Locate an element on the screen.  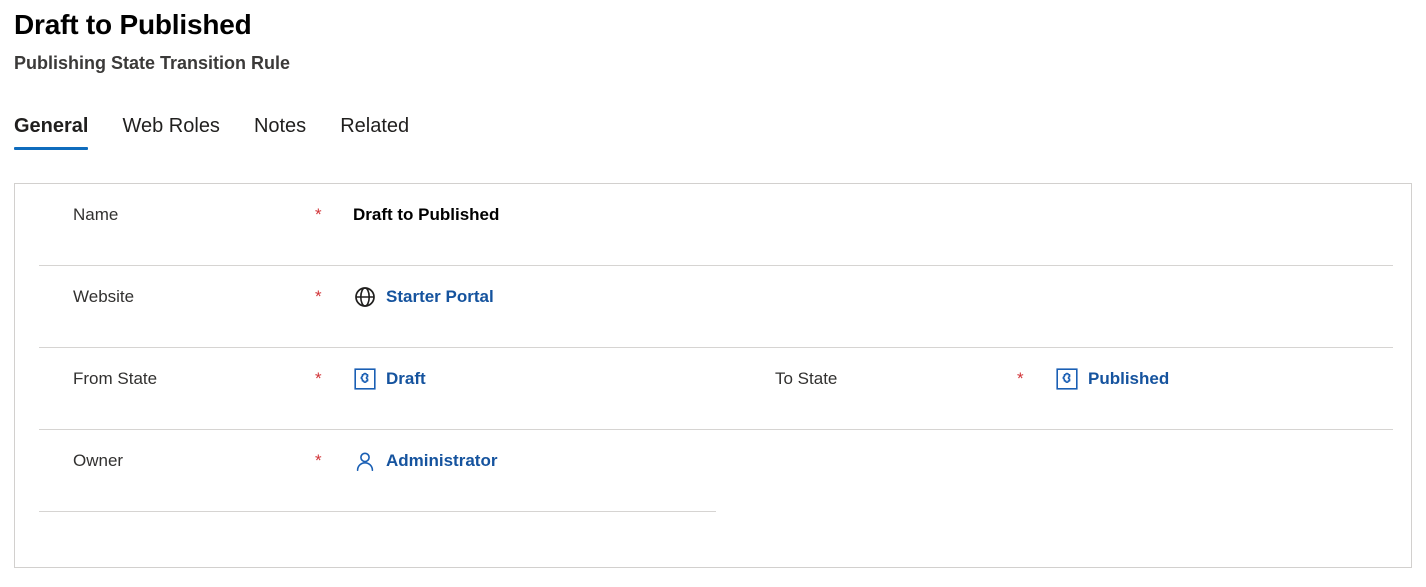
form-row-owner: Owner * Administrator is located at coordinates (713, 471).